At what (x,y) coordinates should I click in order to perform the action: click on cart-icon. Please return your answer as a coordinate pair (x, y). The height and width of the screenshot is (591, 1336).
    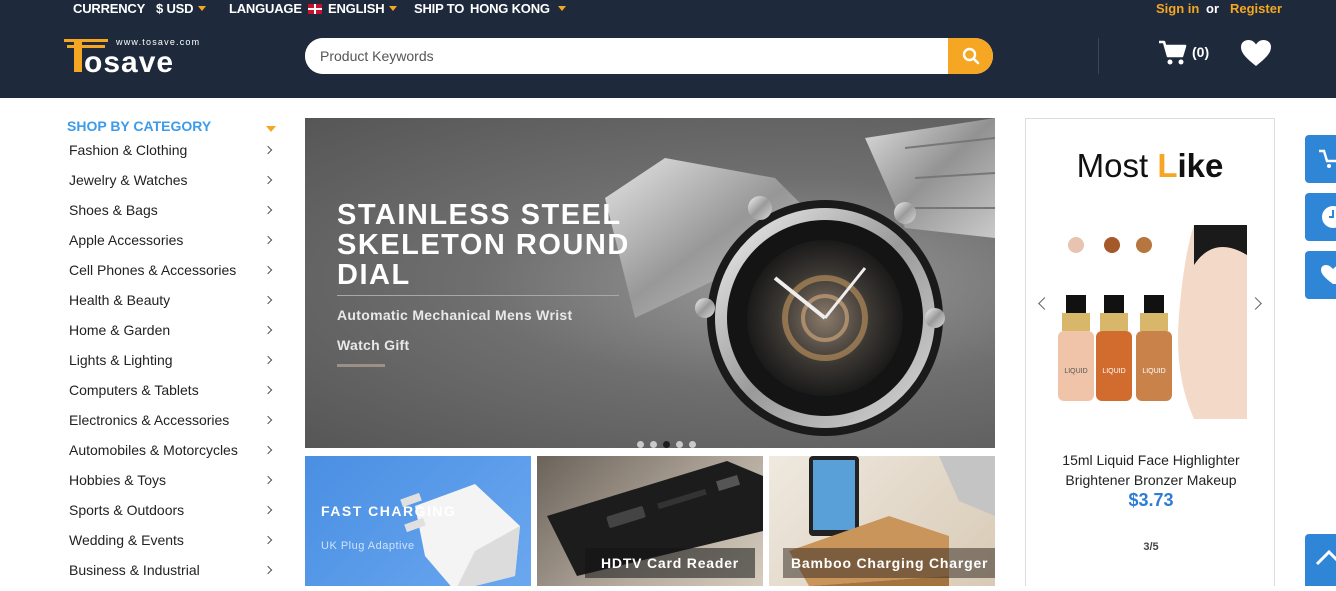
    Looking at the image, I should click on (1173, 52).